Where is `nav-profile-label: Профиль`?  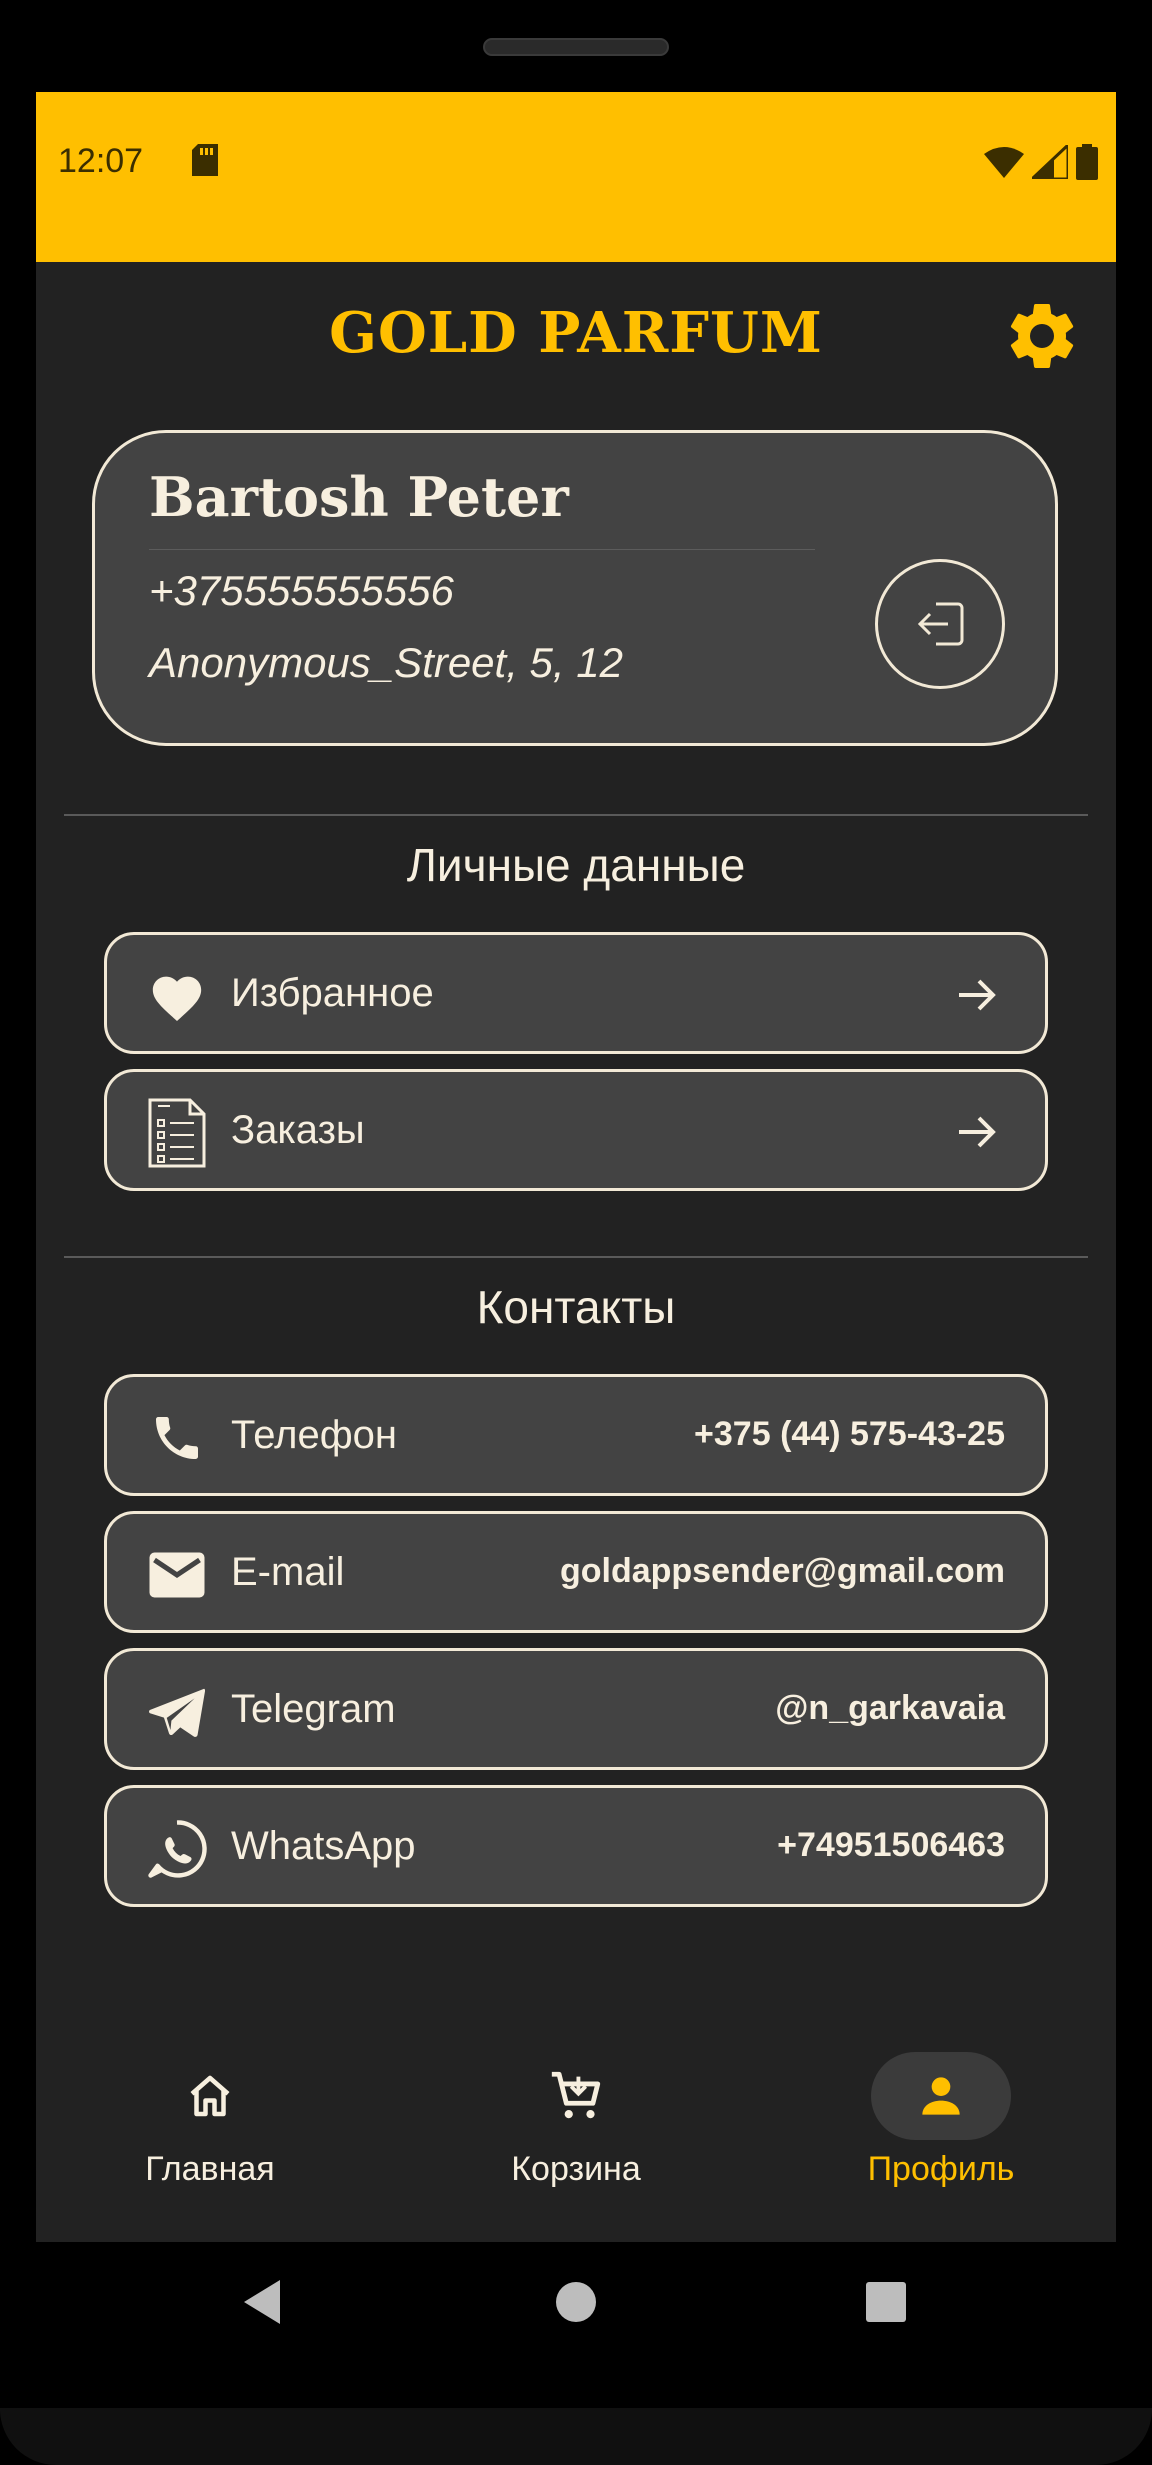
nav-profile-label: Профиль is located at coordinates (941, 2169).